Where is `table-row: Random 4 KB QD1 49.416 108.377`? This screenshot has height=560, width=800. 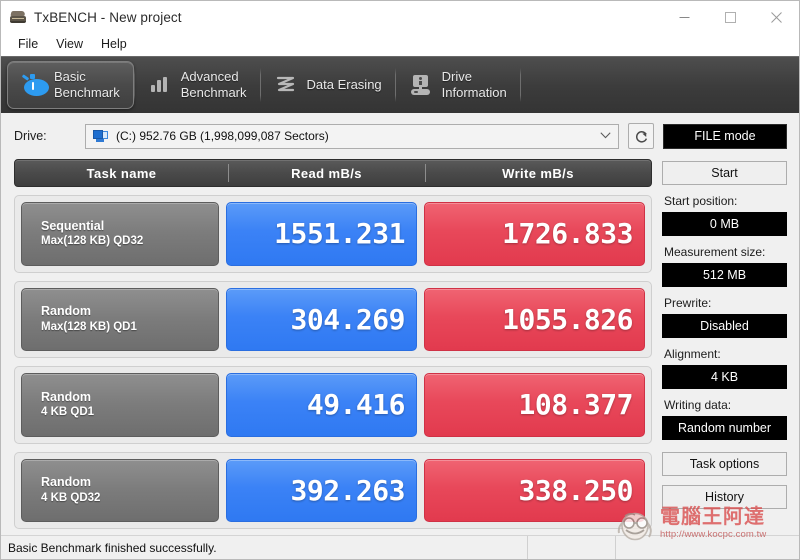
table-row: Random 4 KB QD1 49.416 108.377 is located at coordinates (333, 405).